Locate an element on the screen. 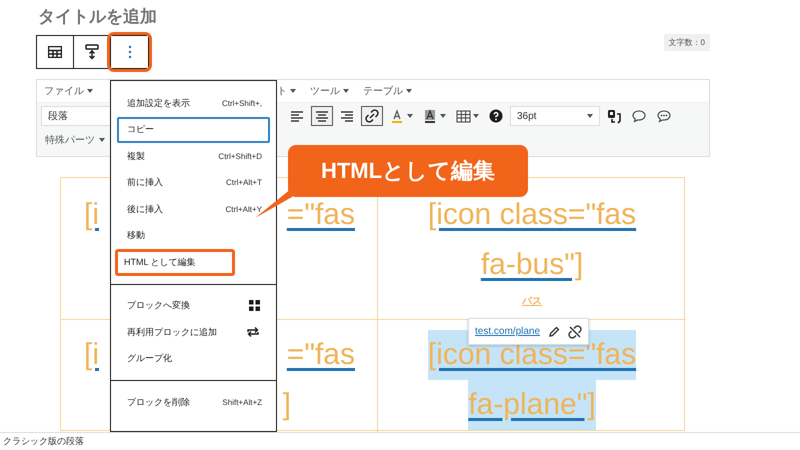 The height and width of the screenshot is (450, 800). bg-color-icon is located at coordinates (430, 116).